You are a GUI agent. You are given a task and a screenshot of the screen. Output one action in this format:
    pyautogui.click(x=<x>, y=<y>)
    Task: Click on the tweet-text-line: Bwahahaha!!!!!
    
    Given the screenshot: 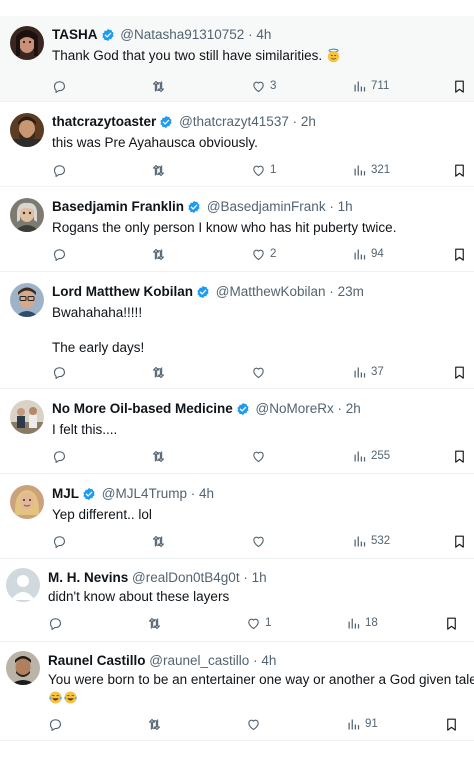 What is the action you would take?
    pyautogui.click(x=97, y=312)
    